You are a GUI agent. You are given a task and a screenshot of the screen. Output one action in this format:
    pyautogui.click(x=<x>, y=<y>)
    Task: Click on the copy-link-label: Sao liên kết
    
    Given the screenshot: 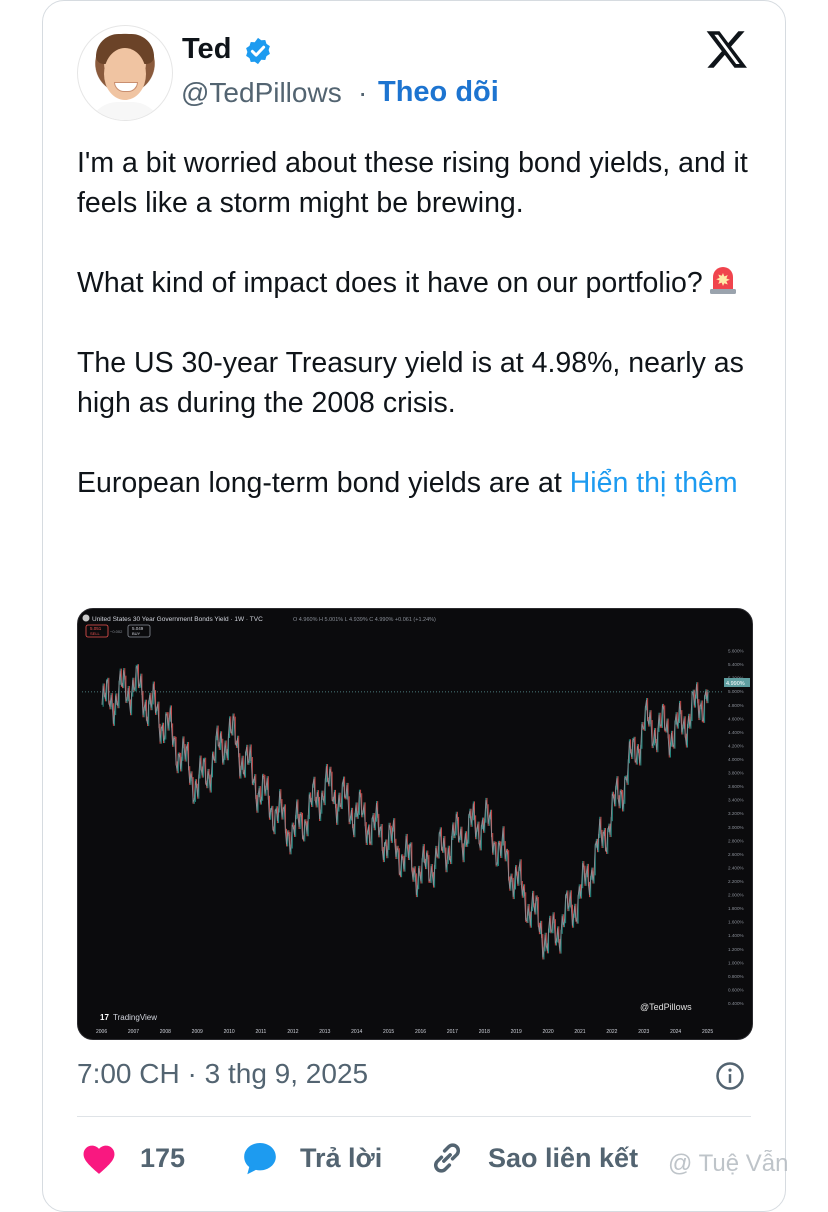 What is the action you would take?
    pyautogui.click(x=563, y=1157)
    